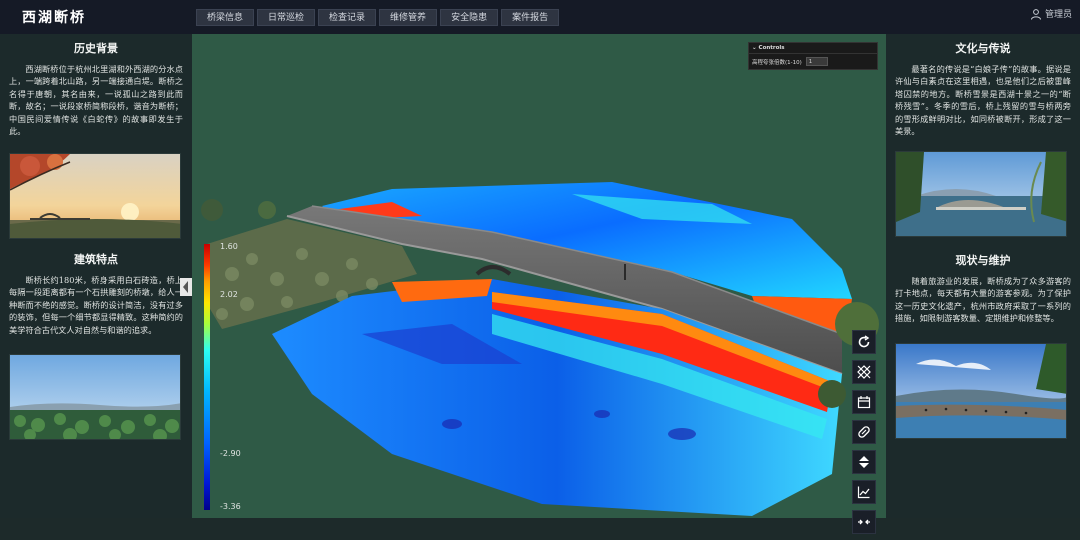 Image resolution: width=1080 pixels, height=540 pixels. I want to click on ruler-icon, so click(864, 432).